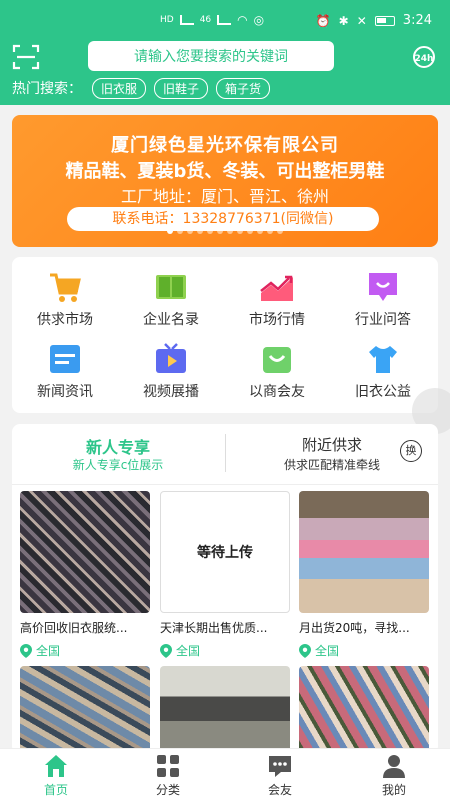 The image size is (450, 800). I want to click on scan-icon, so click(26, 57).